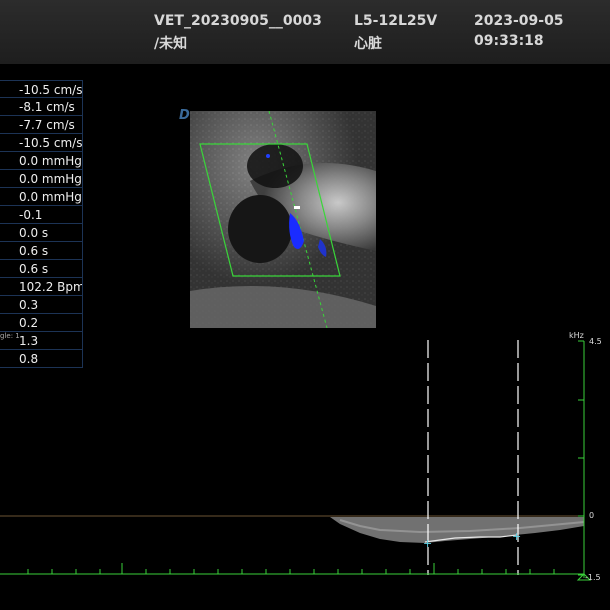 The width and height of the screenshot is (610, 610). Describe the element at coordinates (41, 107) in the screenshot. I see `measurement-value: -8.1 cm/s` at that location.